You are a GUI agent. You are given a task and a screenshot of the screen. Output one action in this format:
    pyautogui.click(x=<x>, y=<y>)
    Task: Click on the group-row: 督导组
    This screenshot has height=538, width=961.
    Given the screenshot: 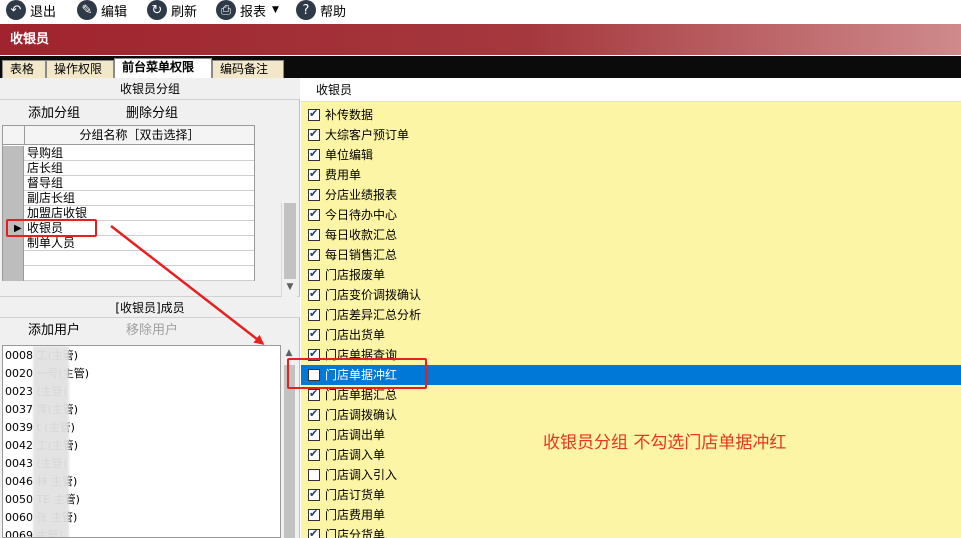 What is the action you would take?
    pyautogui.click(x=128, y=183)
    